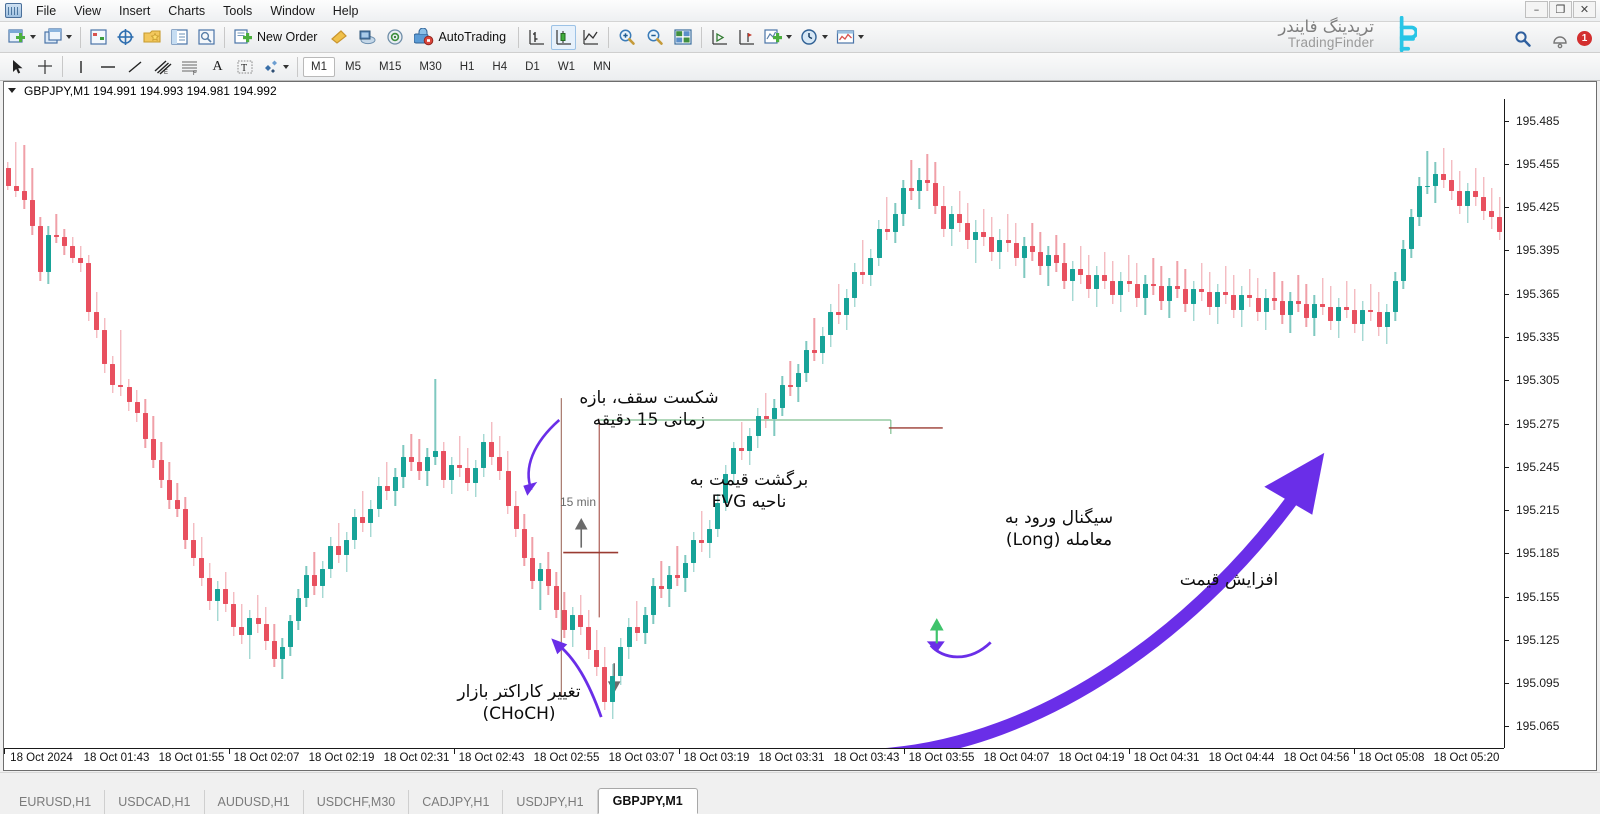  I want to click on bar-chart-button, so click(536, 37).